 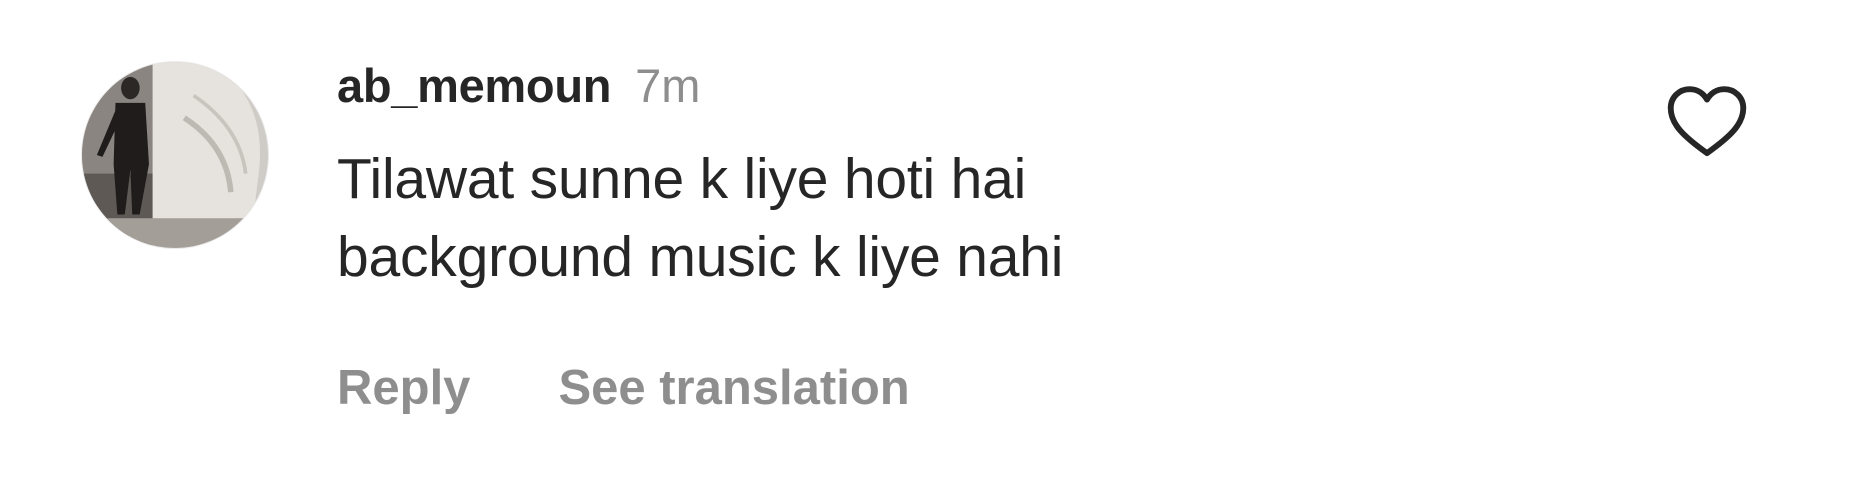 I want to click on comment-actions: Reply See translation, so click(x=623, y=388).